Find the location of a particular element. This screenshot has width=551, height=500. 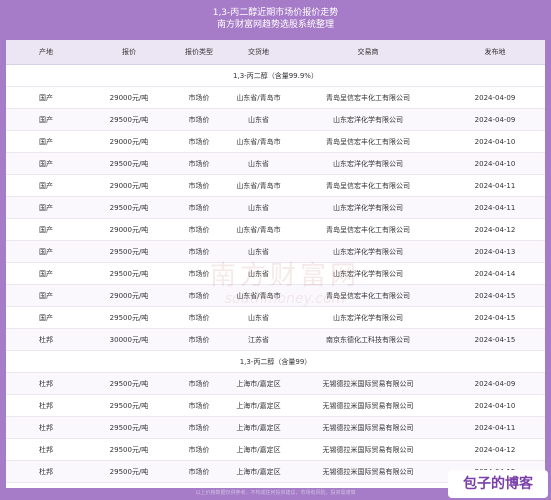

table-row: 国产 29500元/吨 市场价 山东省 山东宏洋化学有限公司 2024-04-11 is located at coordinates (275, 207).